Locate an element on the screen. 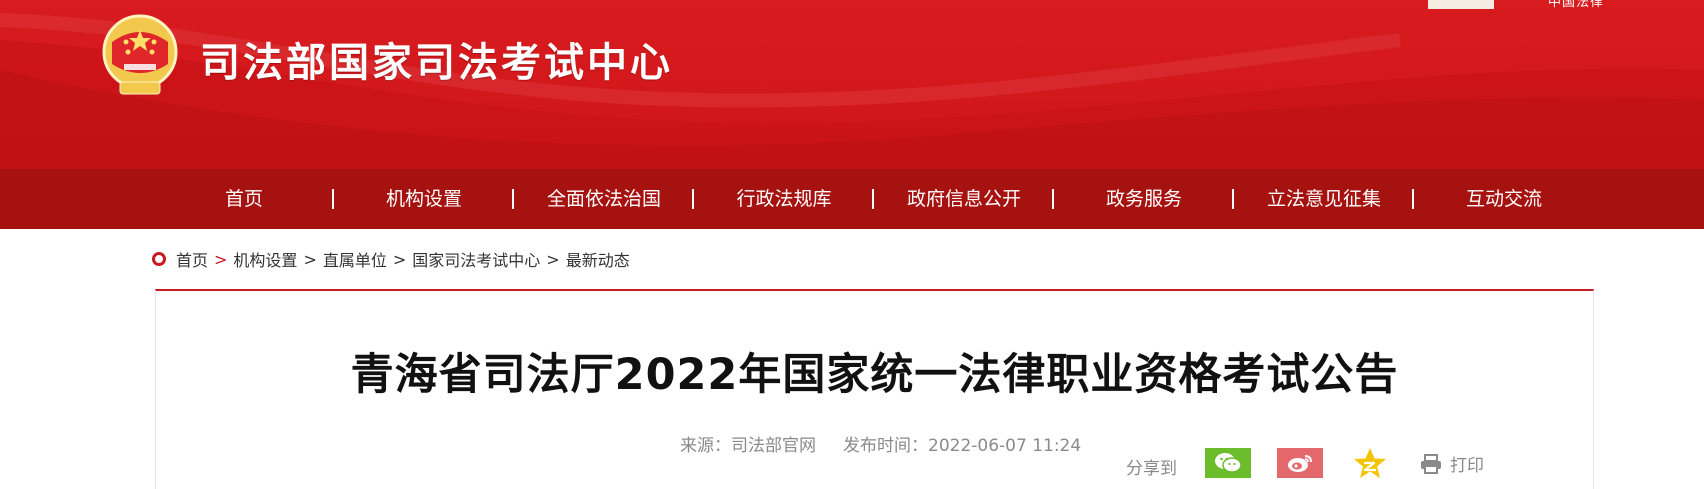 The width and height of the screenshot is (1704, 489). share-qzone-button is located at coordinates (1370, 463).